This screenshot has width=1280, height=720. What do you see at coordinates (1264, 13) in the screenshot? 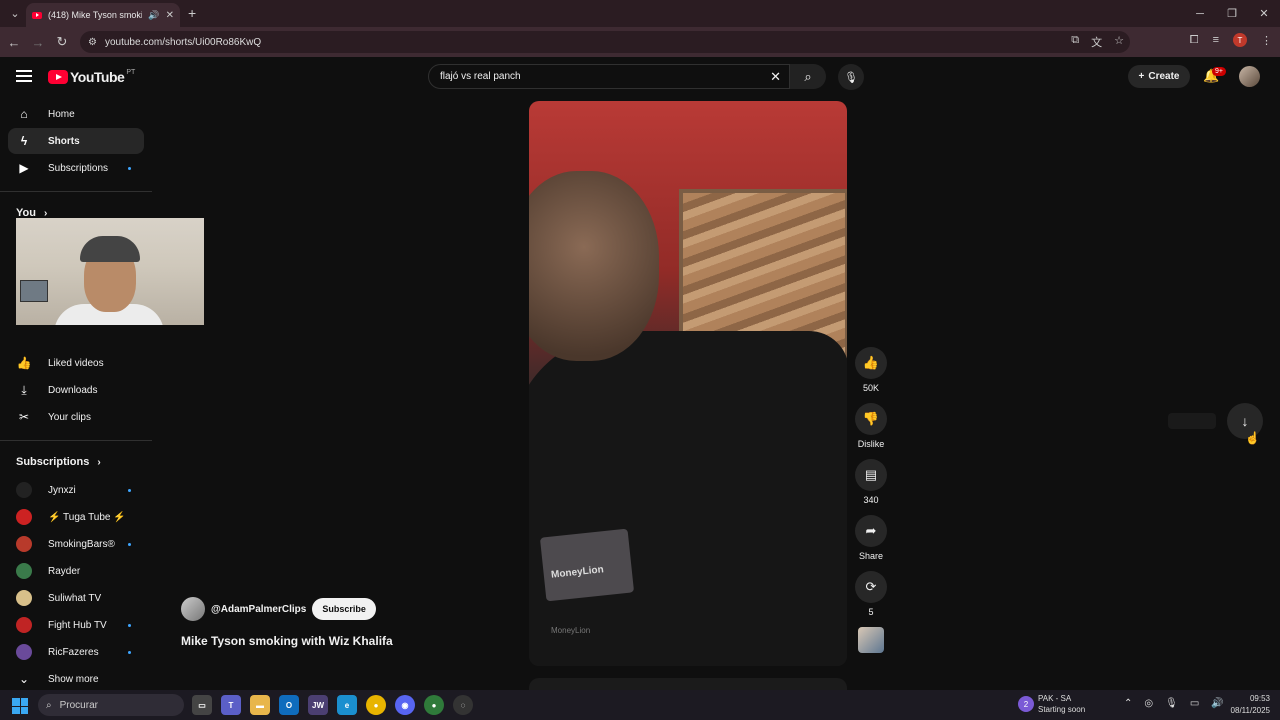
I see `close-window-icon: ✕` at bounding box center [1264, 13].